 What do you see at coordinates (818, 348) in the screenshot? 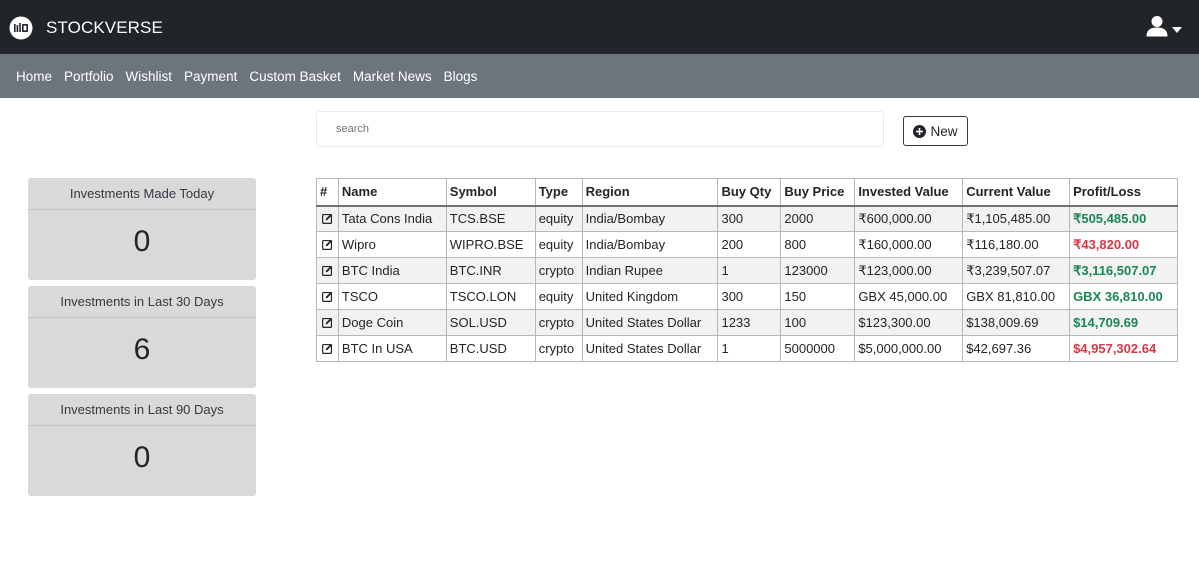
I see `cell-buy-price: 5000000` at bounding box center [818, 348].